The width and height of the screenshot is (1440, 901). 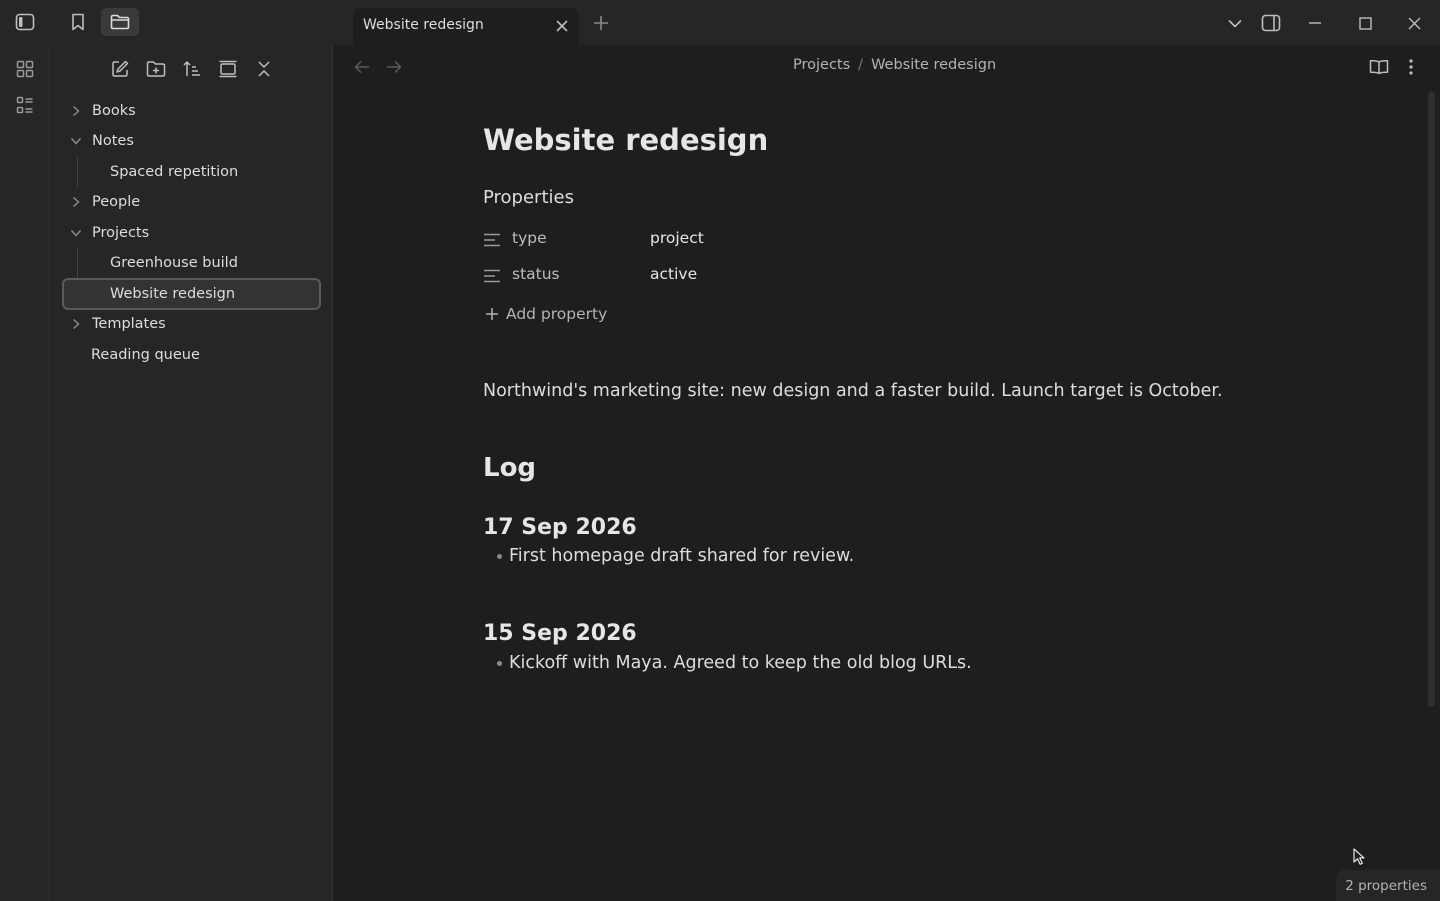 What do you see at coordinates (174, 172) in the screenshot?
I see `tree-item-label: Spaced repetition` at bounding box center [174, 172].